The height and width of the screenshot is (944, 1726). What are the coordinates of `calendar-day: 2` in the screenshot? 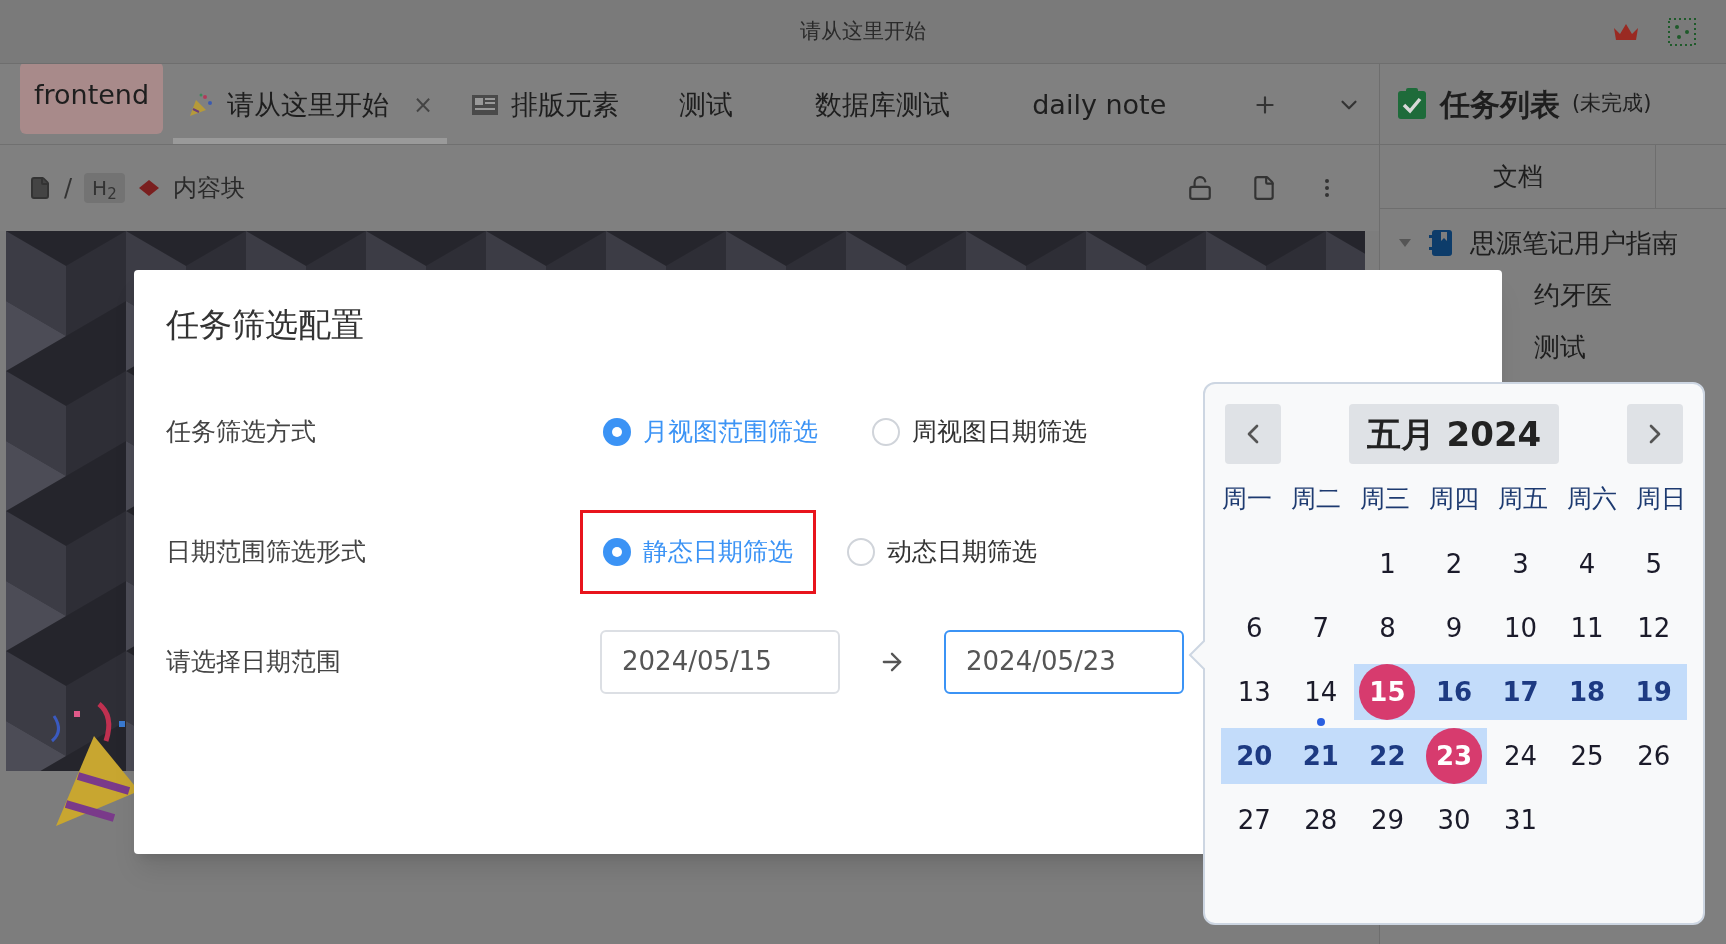 It's located at (1454, 564).